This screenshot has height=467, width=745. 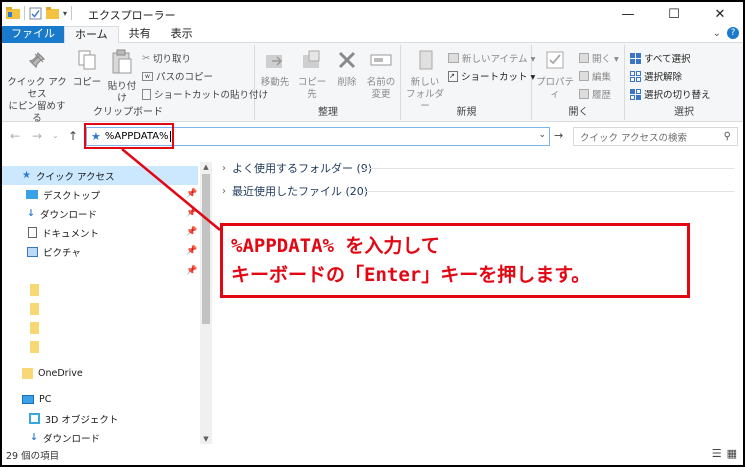 What do you see at coordinates (15, 136) in the screenshot?
I see `back-arrow-icon: ←` at bounding box center [15, 136].